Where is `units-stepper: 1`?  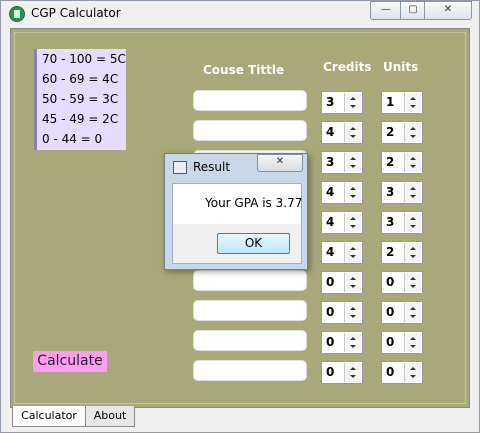 units-stepper: 1 is located at coordinates (402, 102).